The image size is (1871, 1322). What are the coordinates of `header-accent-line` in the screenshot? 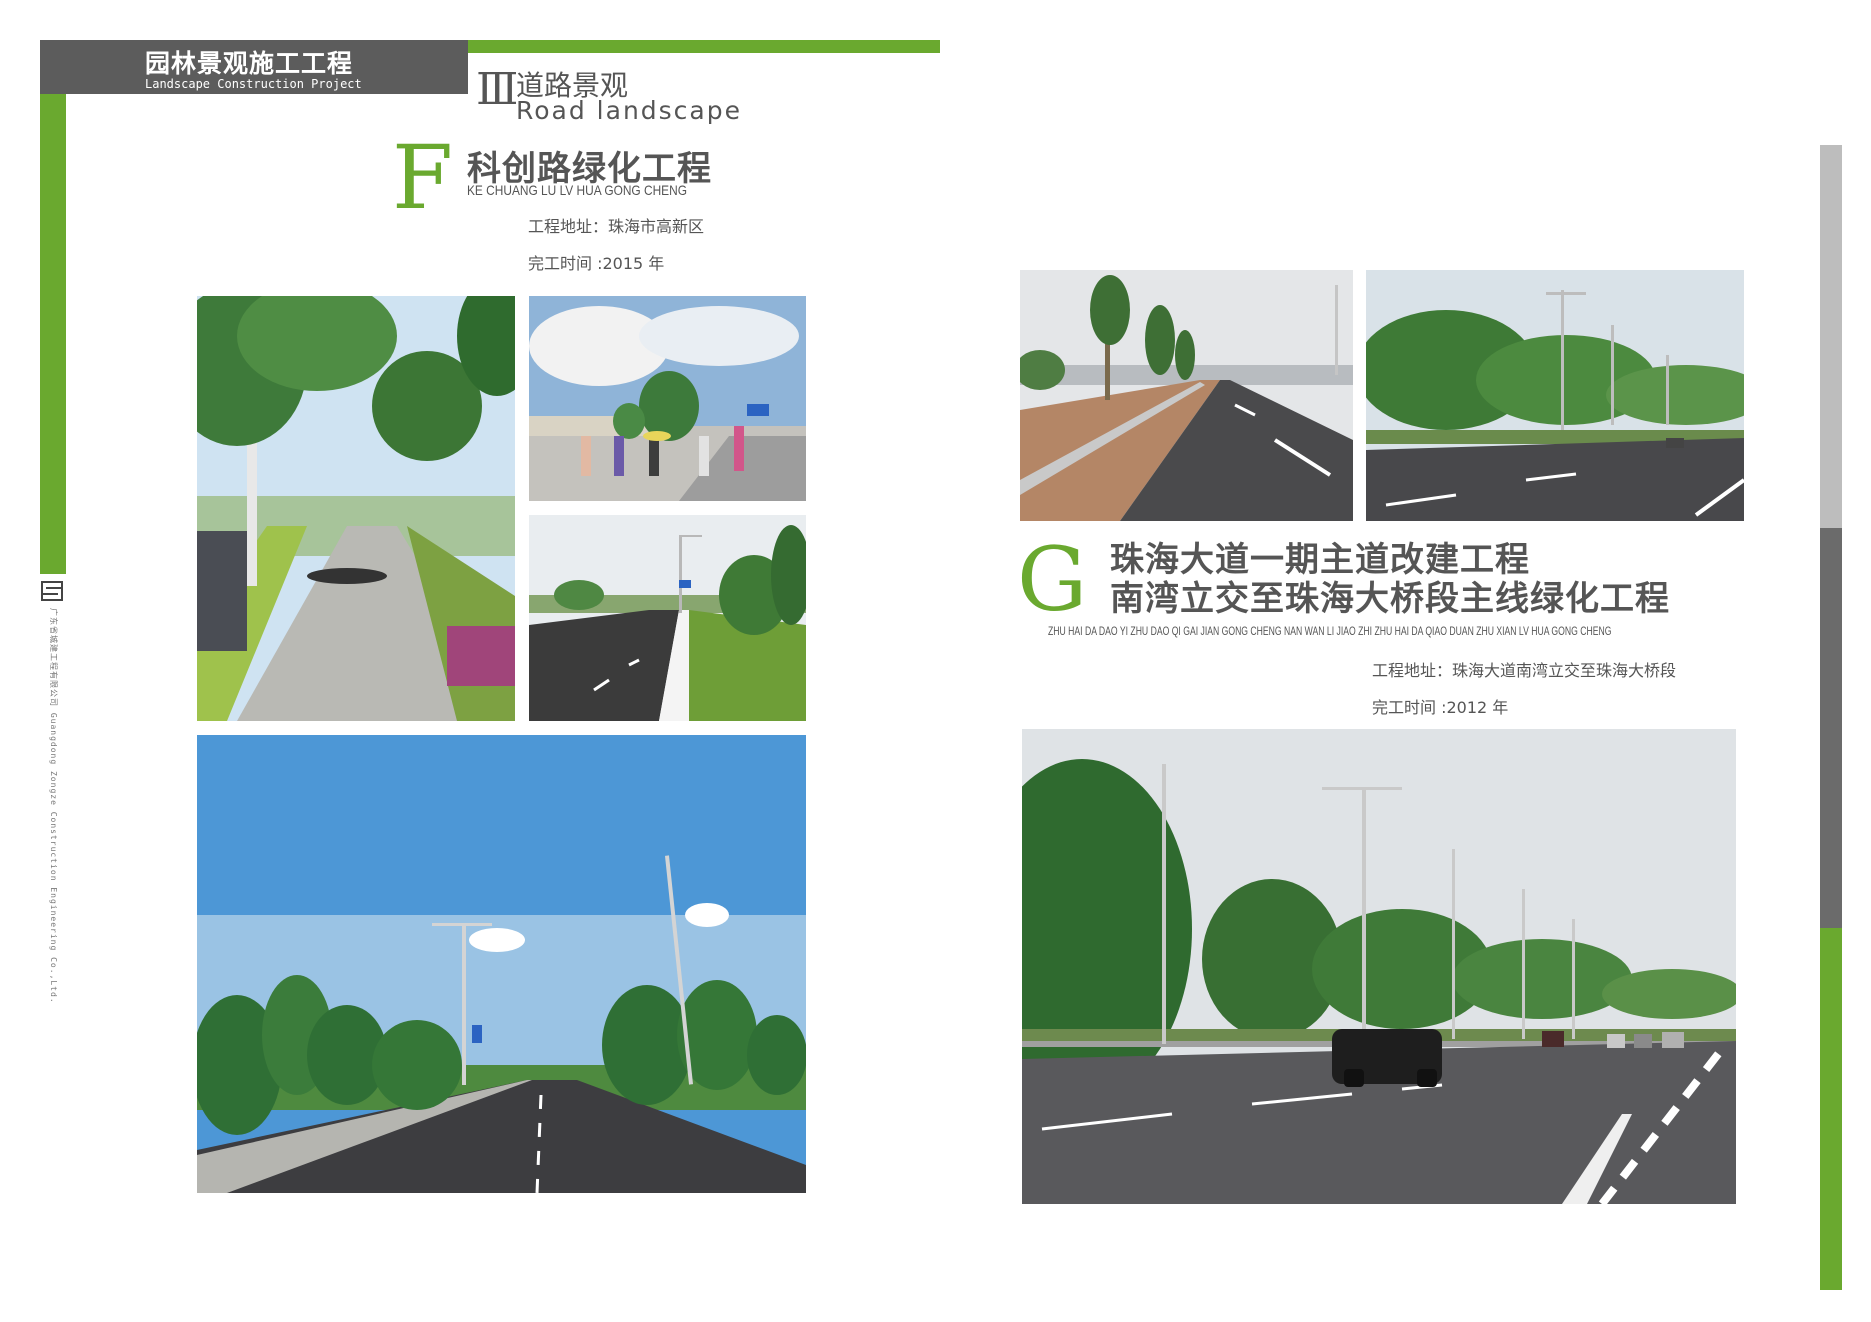 It's located at (704, 46).